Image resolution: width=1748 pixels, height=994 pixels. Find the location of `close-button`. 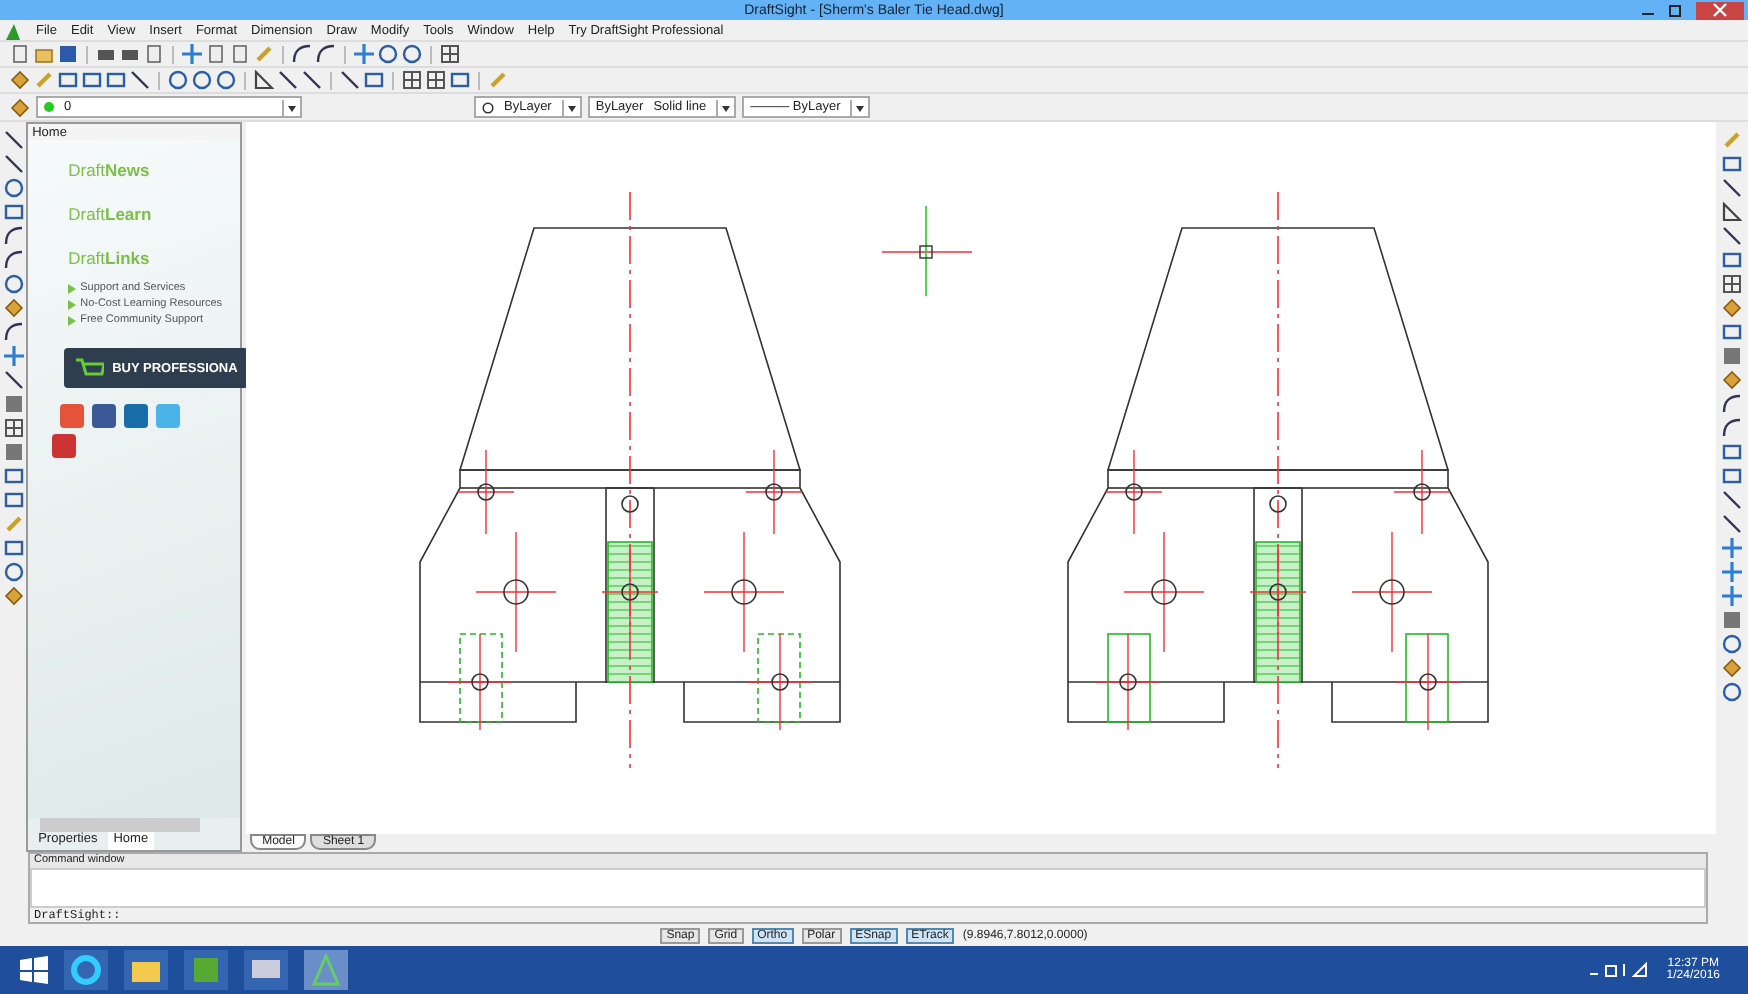

close-button is located at coordinates (1720, 10).